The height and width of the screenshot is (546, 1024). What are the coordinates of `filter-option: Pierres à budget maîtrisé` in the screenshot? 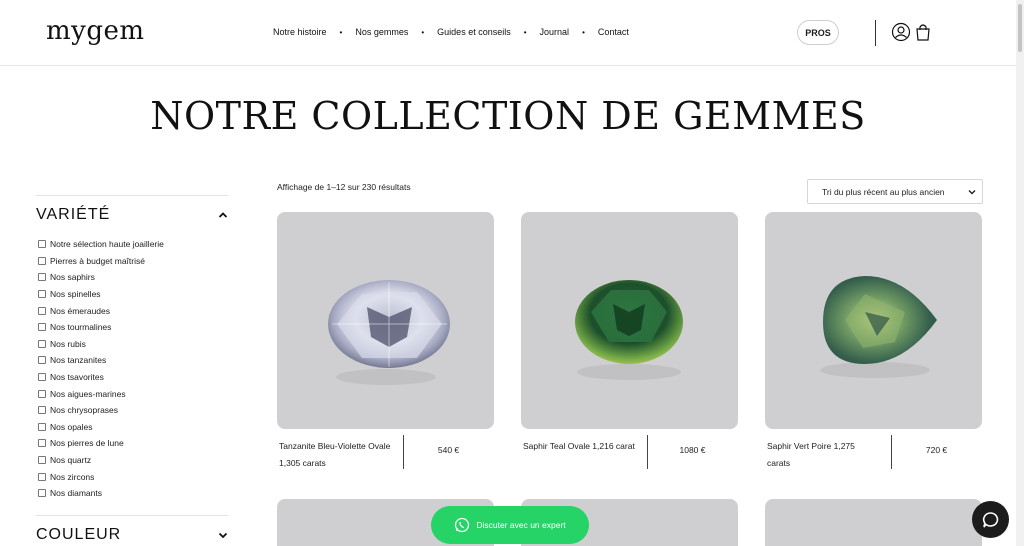 It's located at (101, 261).